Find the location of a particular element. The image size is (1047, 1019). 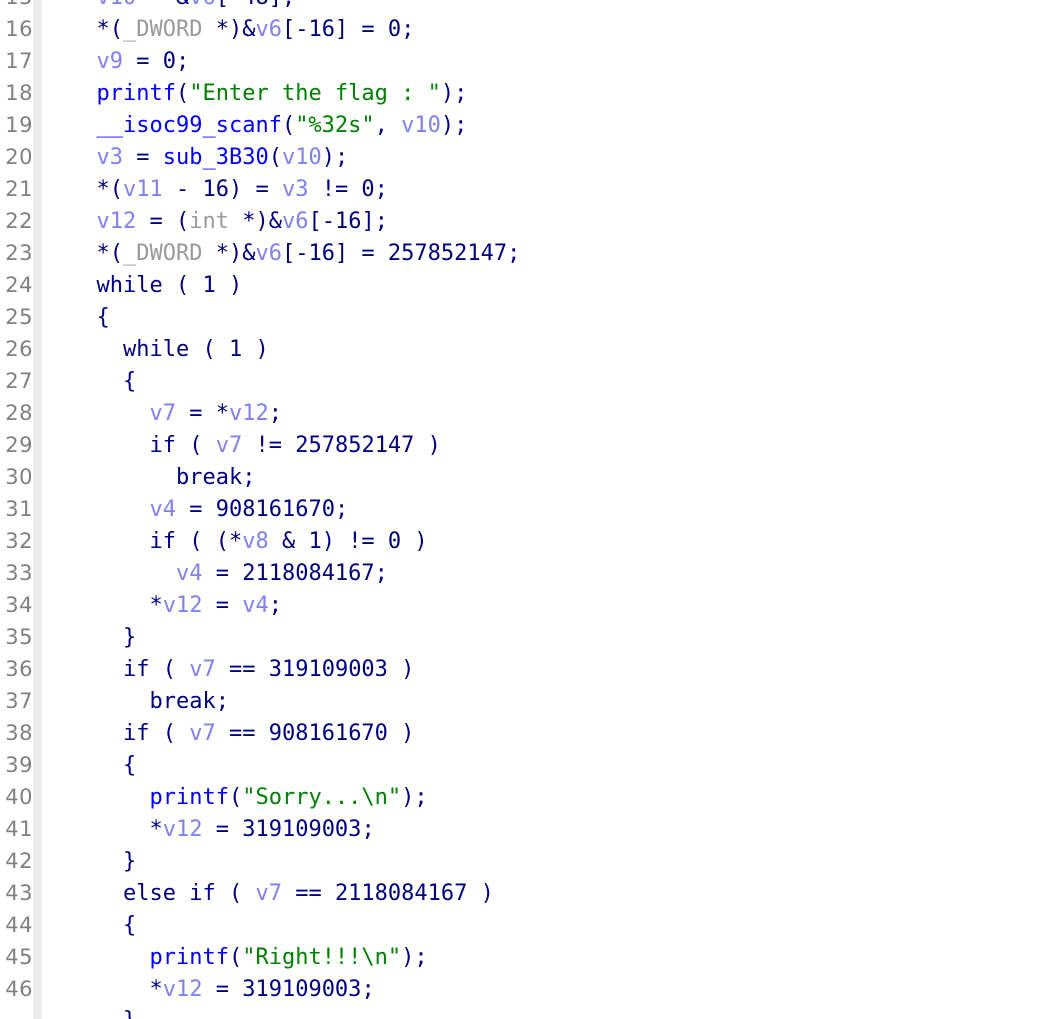

line-number: 24 is located at coordinates (19, 285).